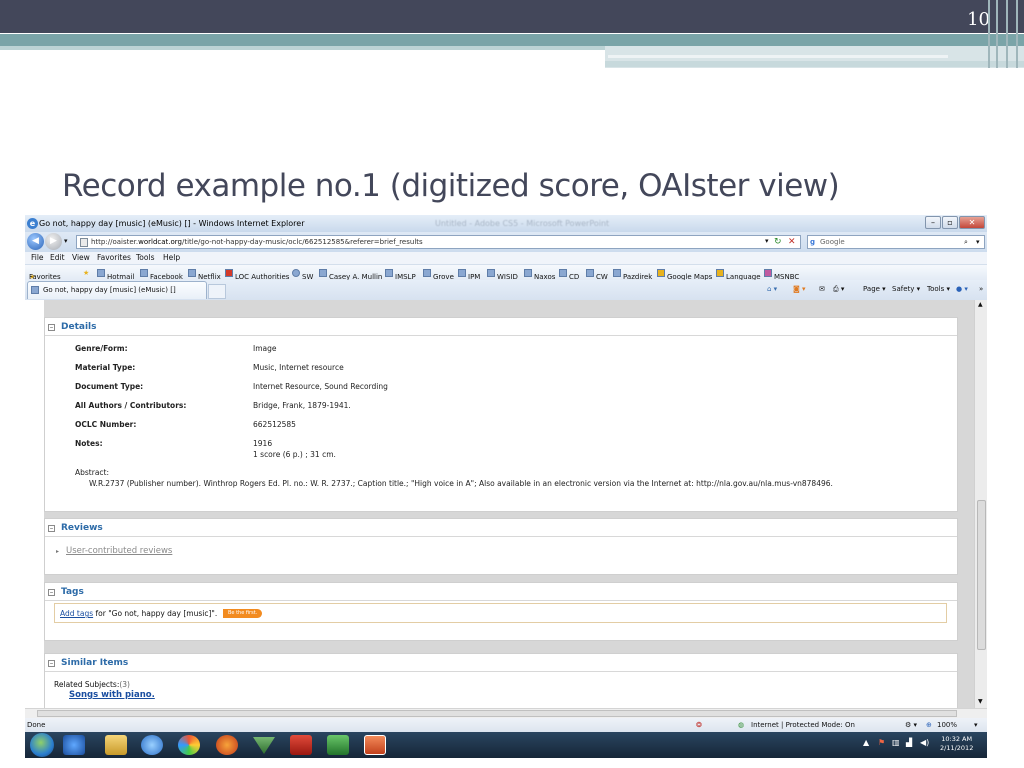 This screenshot has width=1024, height=768. What do you see at coordinates (539, 275) in the screenshot?
I see `fav-naxos: Naxos` at bounding box center [539, 275].